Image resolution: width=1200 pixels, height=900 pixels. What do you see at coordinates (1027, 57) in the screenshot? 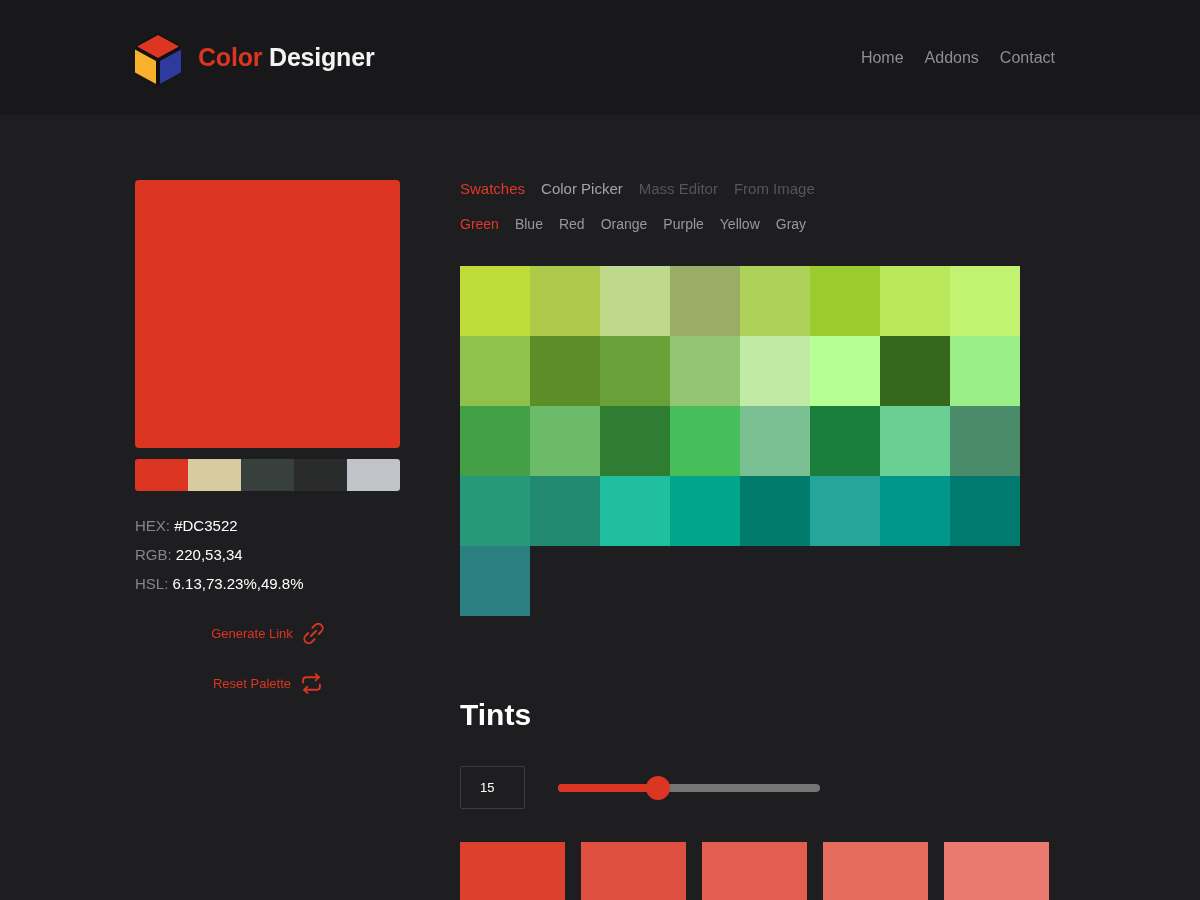
I see `nav-link: Contact` at bounding box center [1027, 57].